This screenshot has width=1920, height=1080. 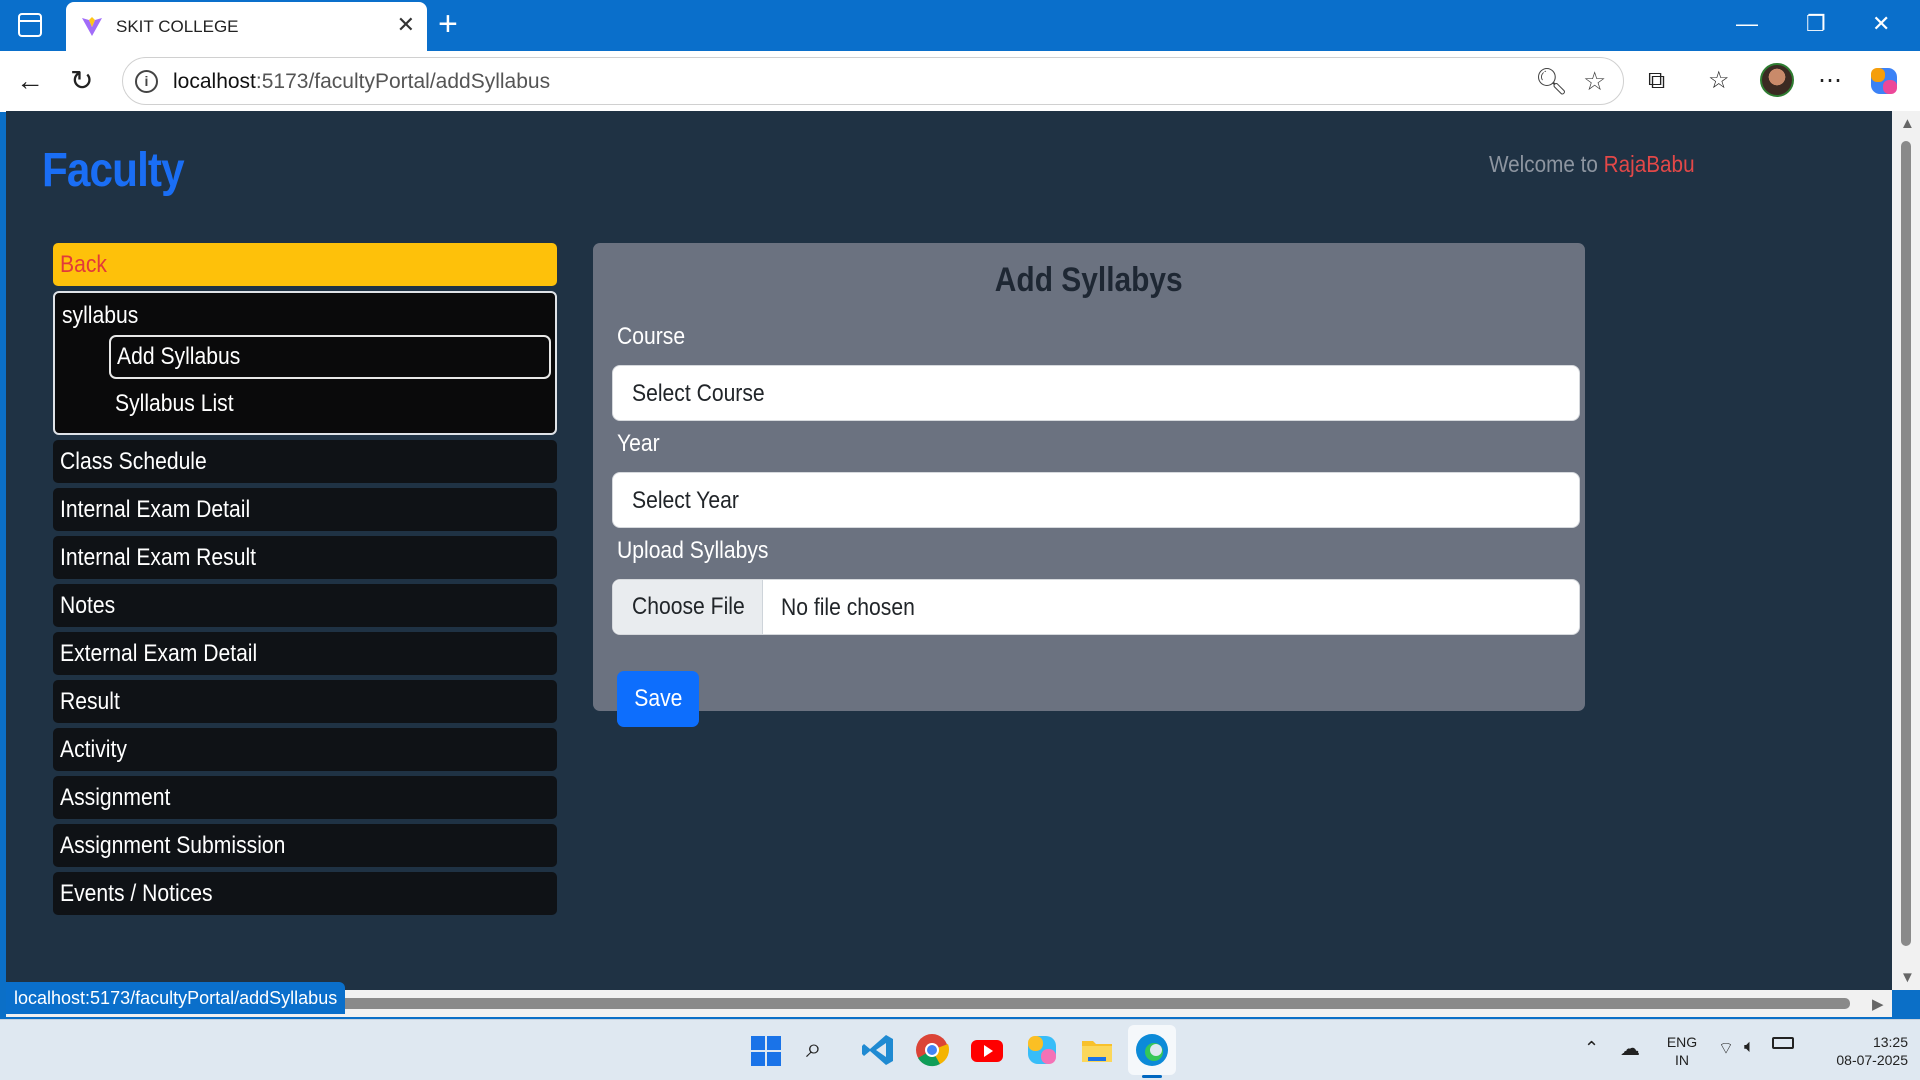 I want to click on copilot-icon, so click(x=1884, y=81).